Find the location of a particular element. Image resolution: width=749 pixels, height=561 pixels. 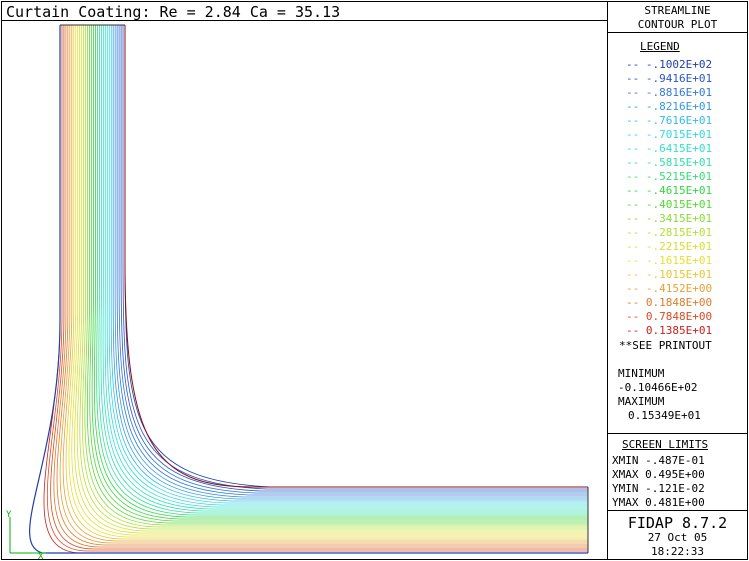

legend-entry: -- -.1015E+01 is located at coordinates (669, 274).